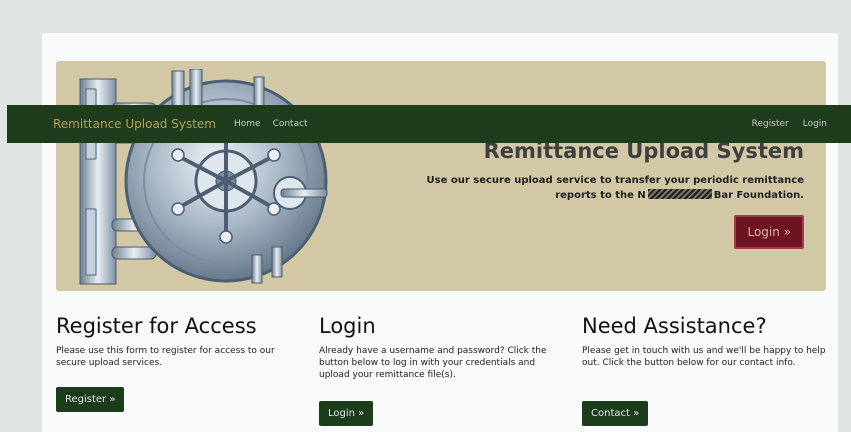  What do you see at coordinates (347, 326) in the screenshot?
I see `login-heading: Login` at bounding box center [347, 326].